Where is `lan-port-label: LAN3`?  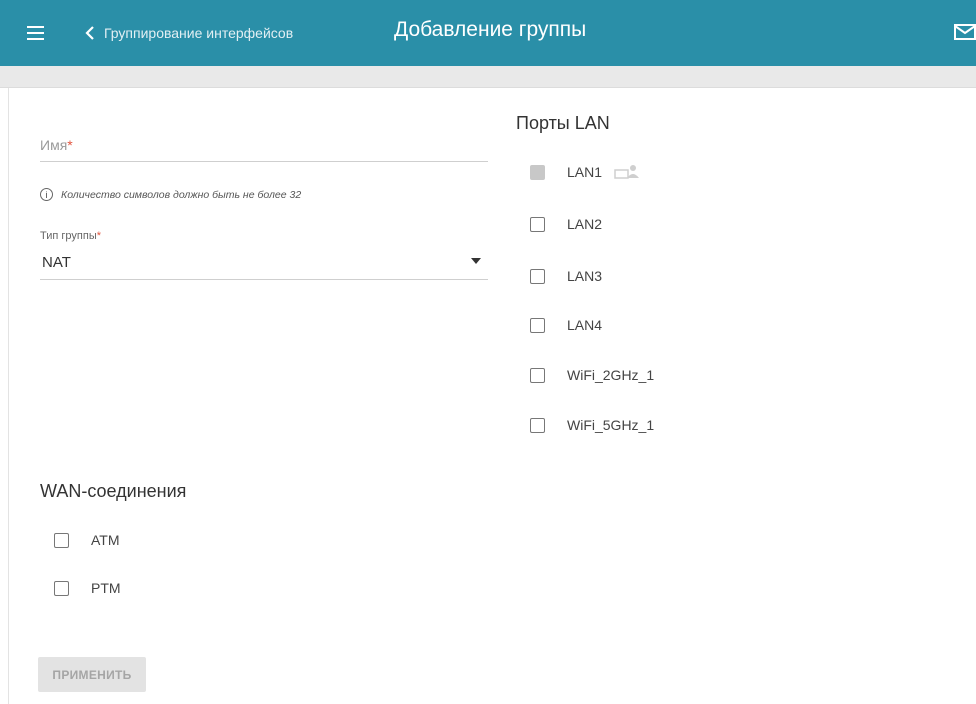 lan-port-label: LAN3 is located at coordinates (585, 276).